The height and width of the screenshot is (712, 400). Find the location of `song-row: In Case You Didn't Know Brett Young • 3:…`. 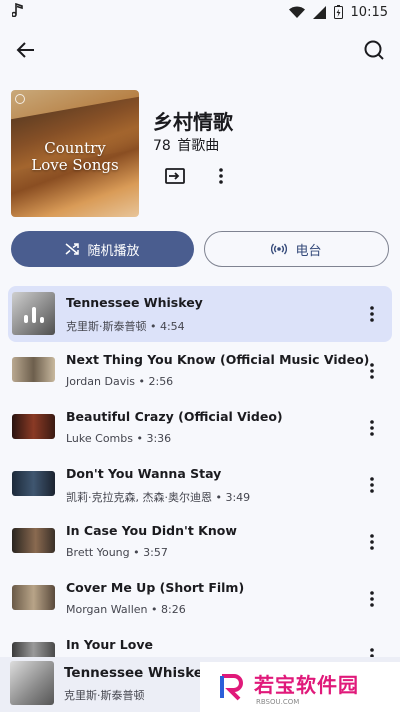

song-row: In Case You Didn't Know Brett Young • 3:… is located at coordinates (200, 542).